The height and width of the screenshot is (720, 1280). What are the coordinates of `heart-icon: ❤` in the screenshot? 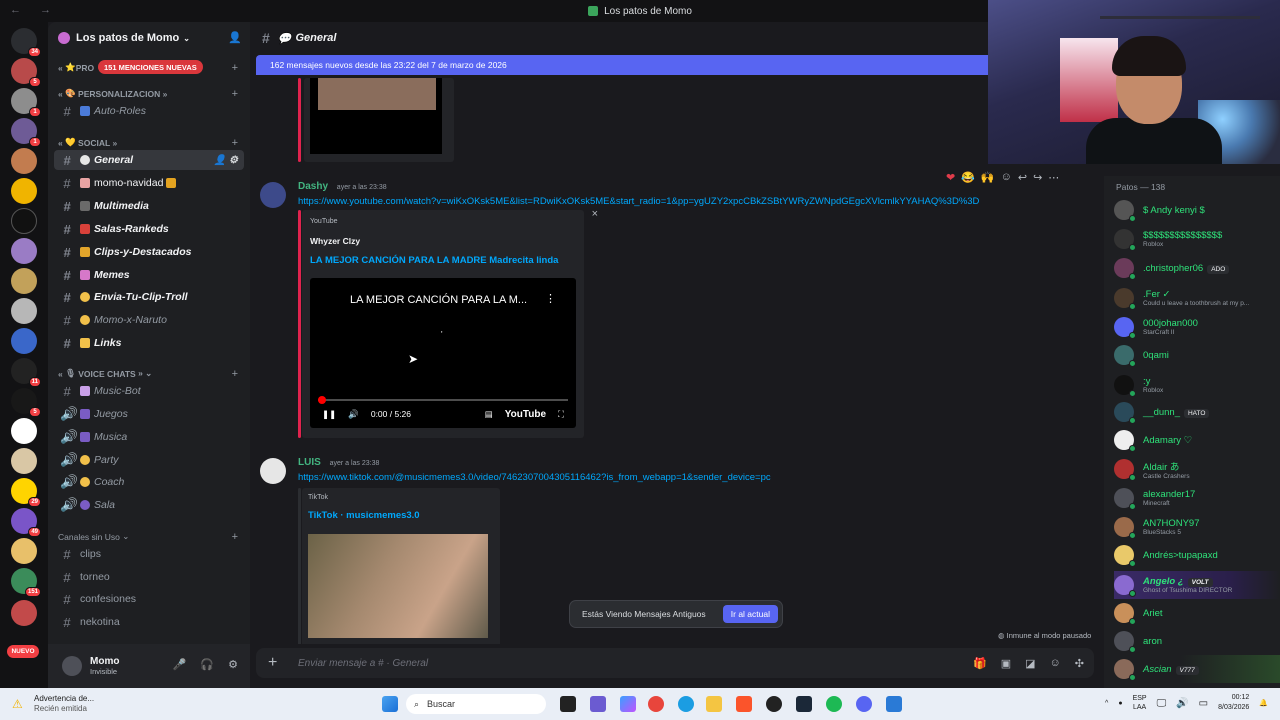 It's located at (950, 177).